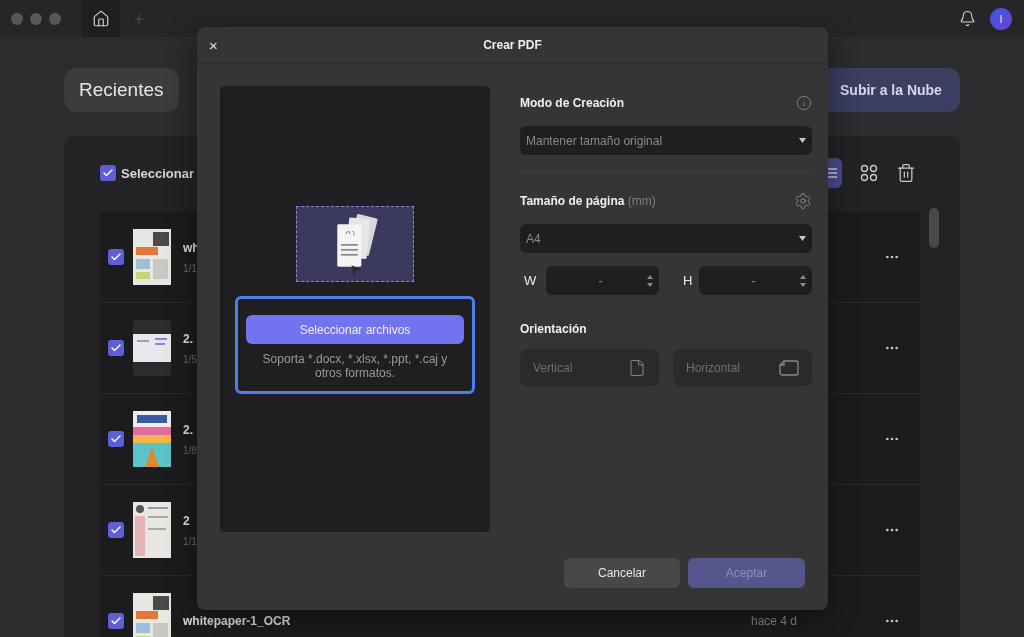 Image resolution: width=1024 pixels, height=637 pixels. What do you see at coordinates (355, 329) in the screenshot?
I see `select-files-button: Seleccionar archivos` at bounding box center [355, 329].